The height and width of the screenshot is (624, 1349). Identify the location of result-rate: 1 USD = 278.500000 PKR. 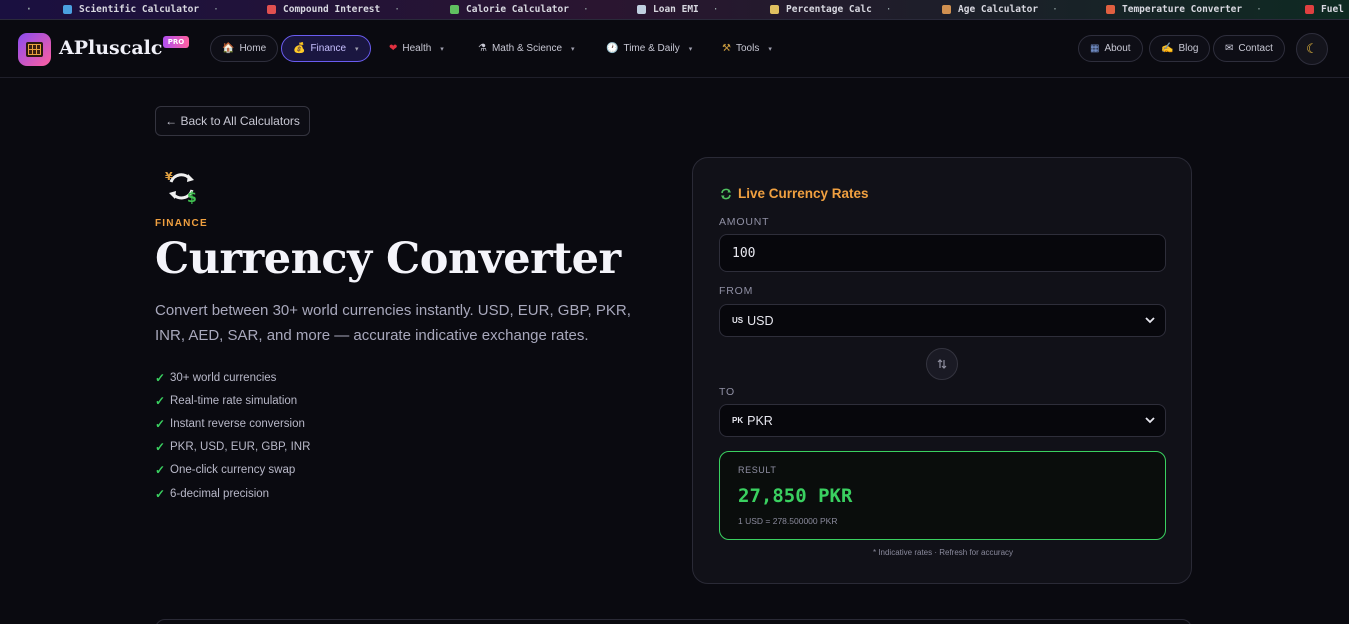
(788, 521).